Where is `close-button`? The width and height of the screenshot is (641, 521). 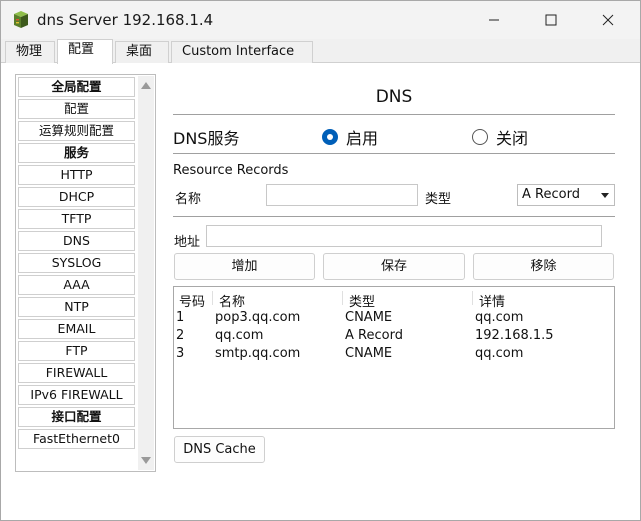 close-button is located at coordinates (608, 20).